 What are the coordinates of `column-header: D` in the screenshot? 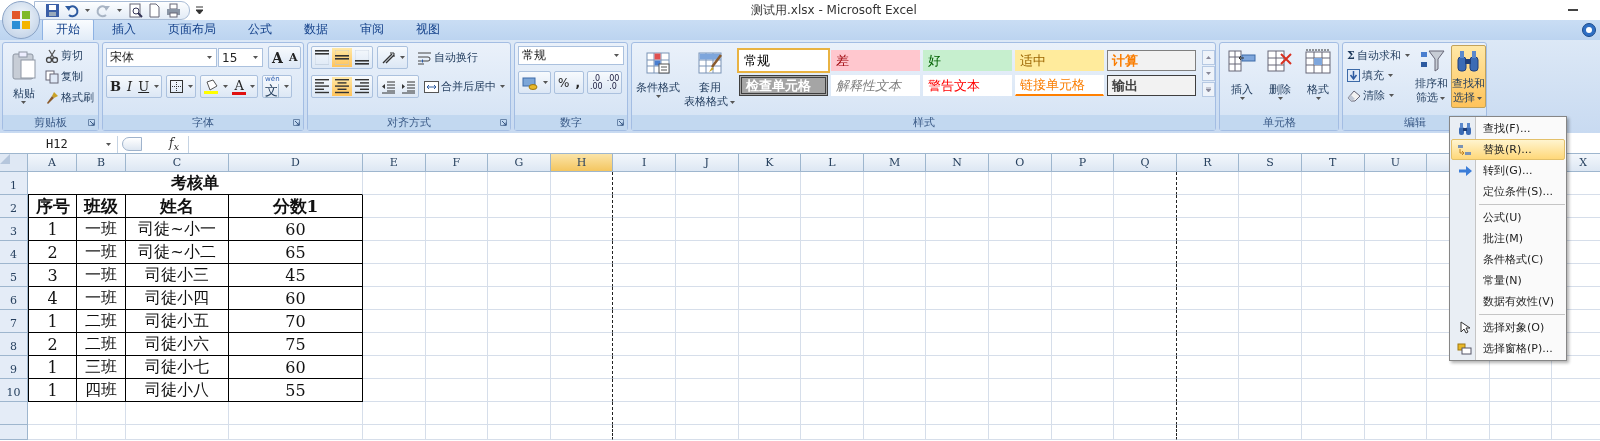 It's located at (296, 163).